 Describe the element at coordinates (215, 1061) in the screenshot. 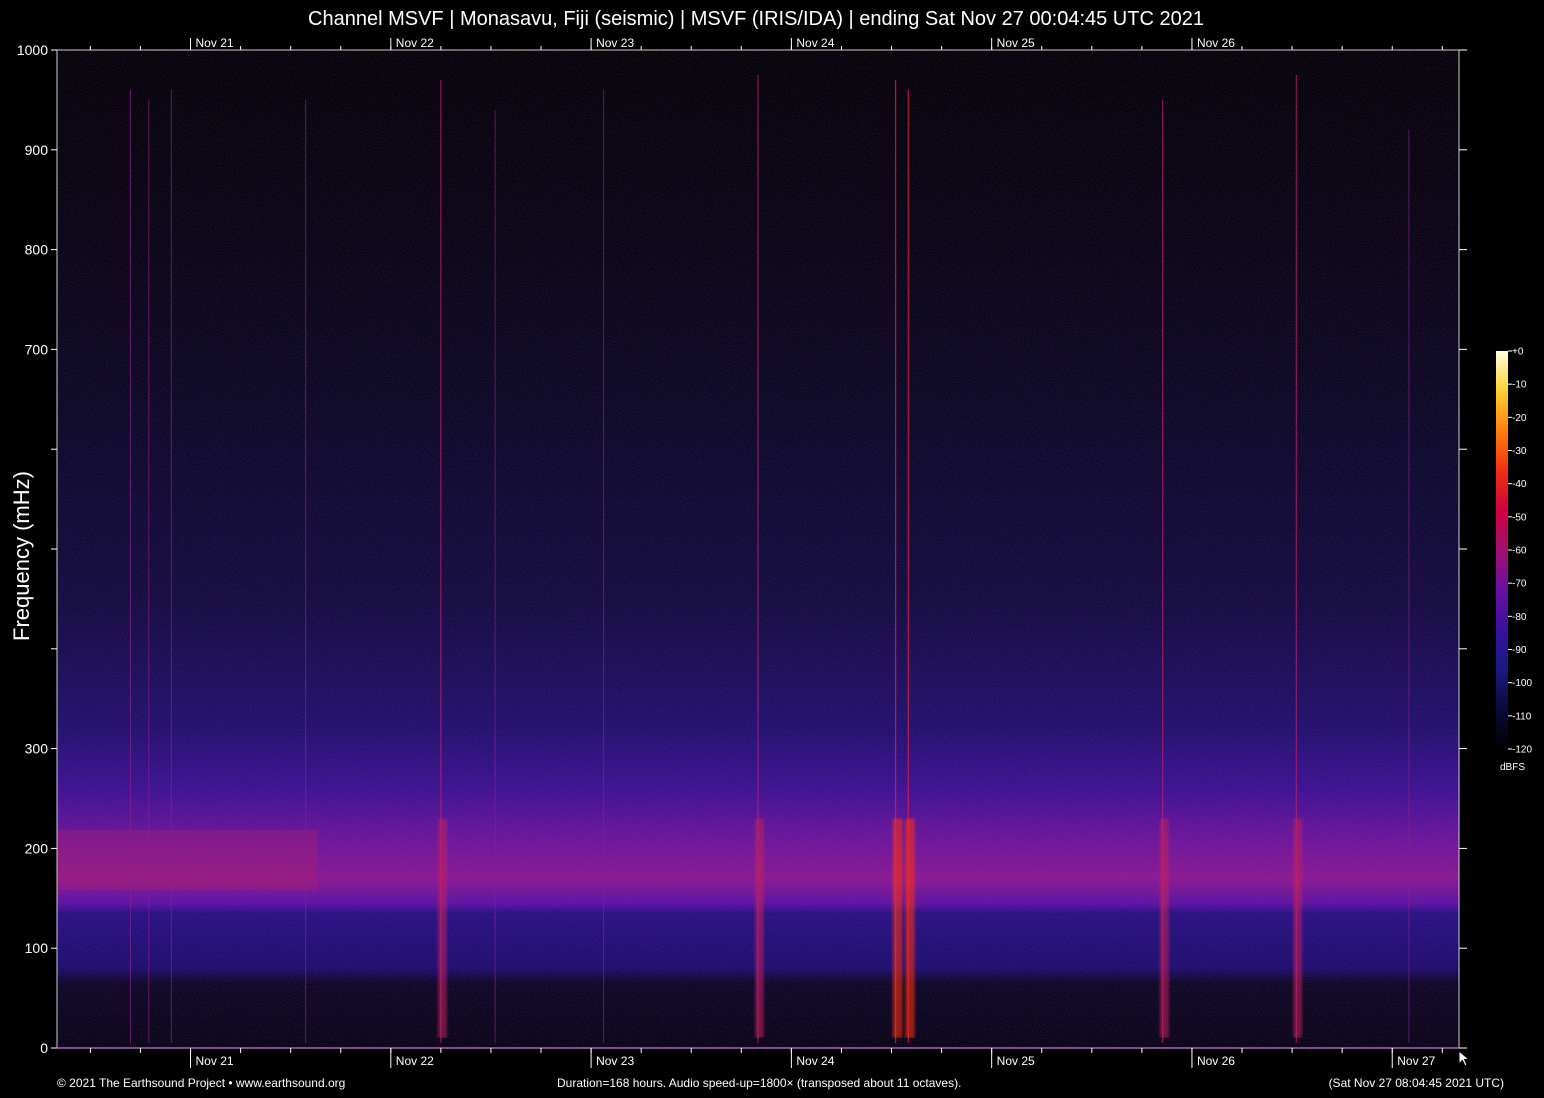

I see `x-tick-label-bottom: Nov 21` at that location.